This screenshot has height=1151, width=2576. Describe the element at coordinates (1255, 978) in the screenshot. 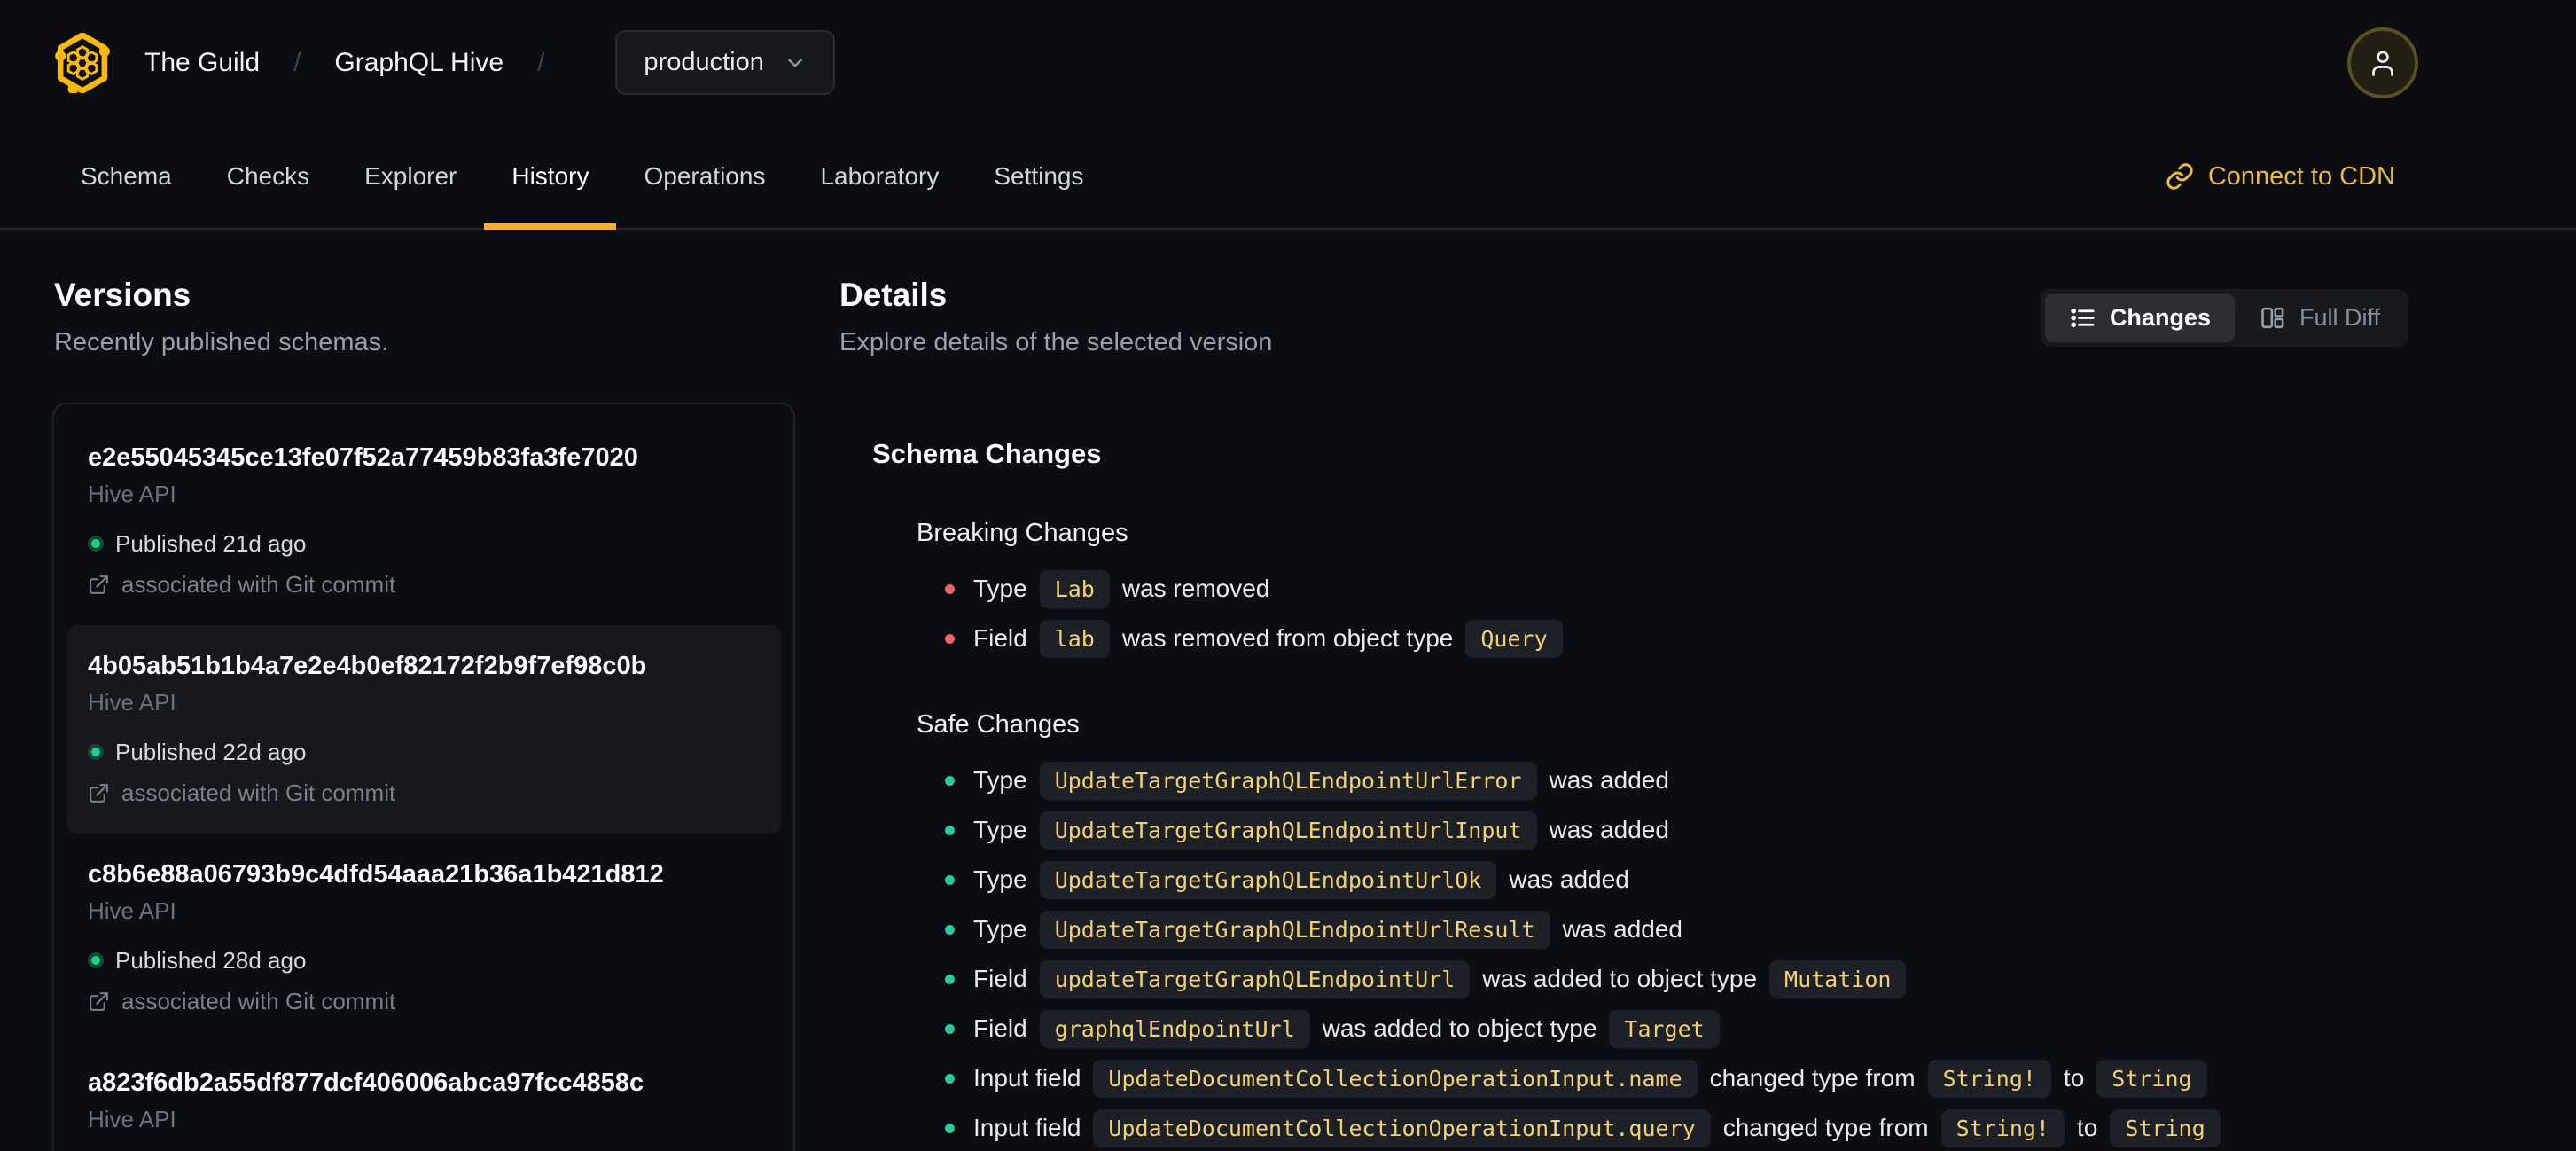

I see `code-badge: updateTargetGraphQLEndpointUrl` at that location.